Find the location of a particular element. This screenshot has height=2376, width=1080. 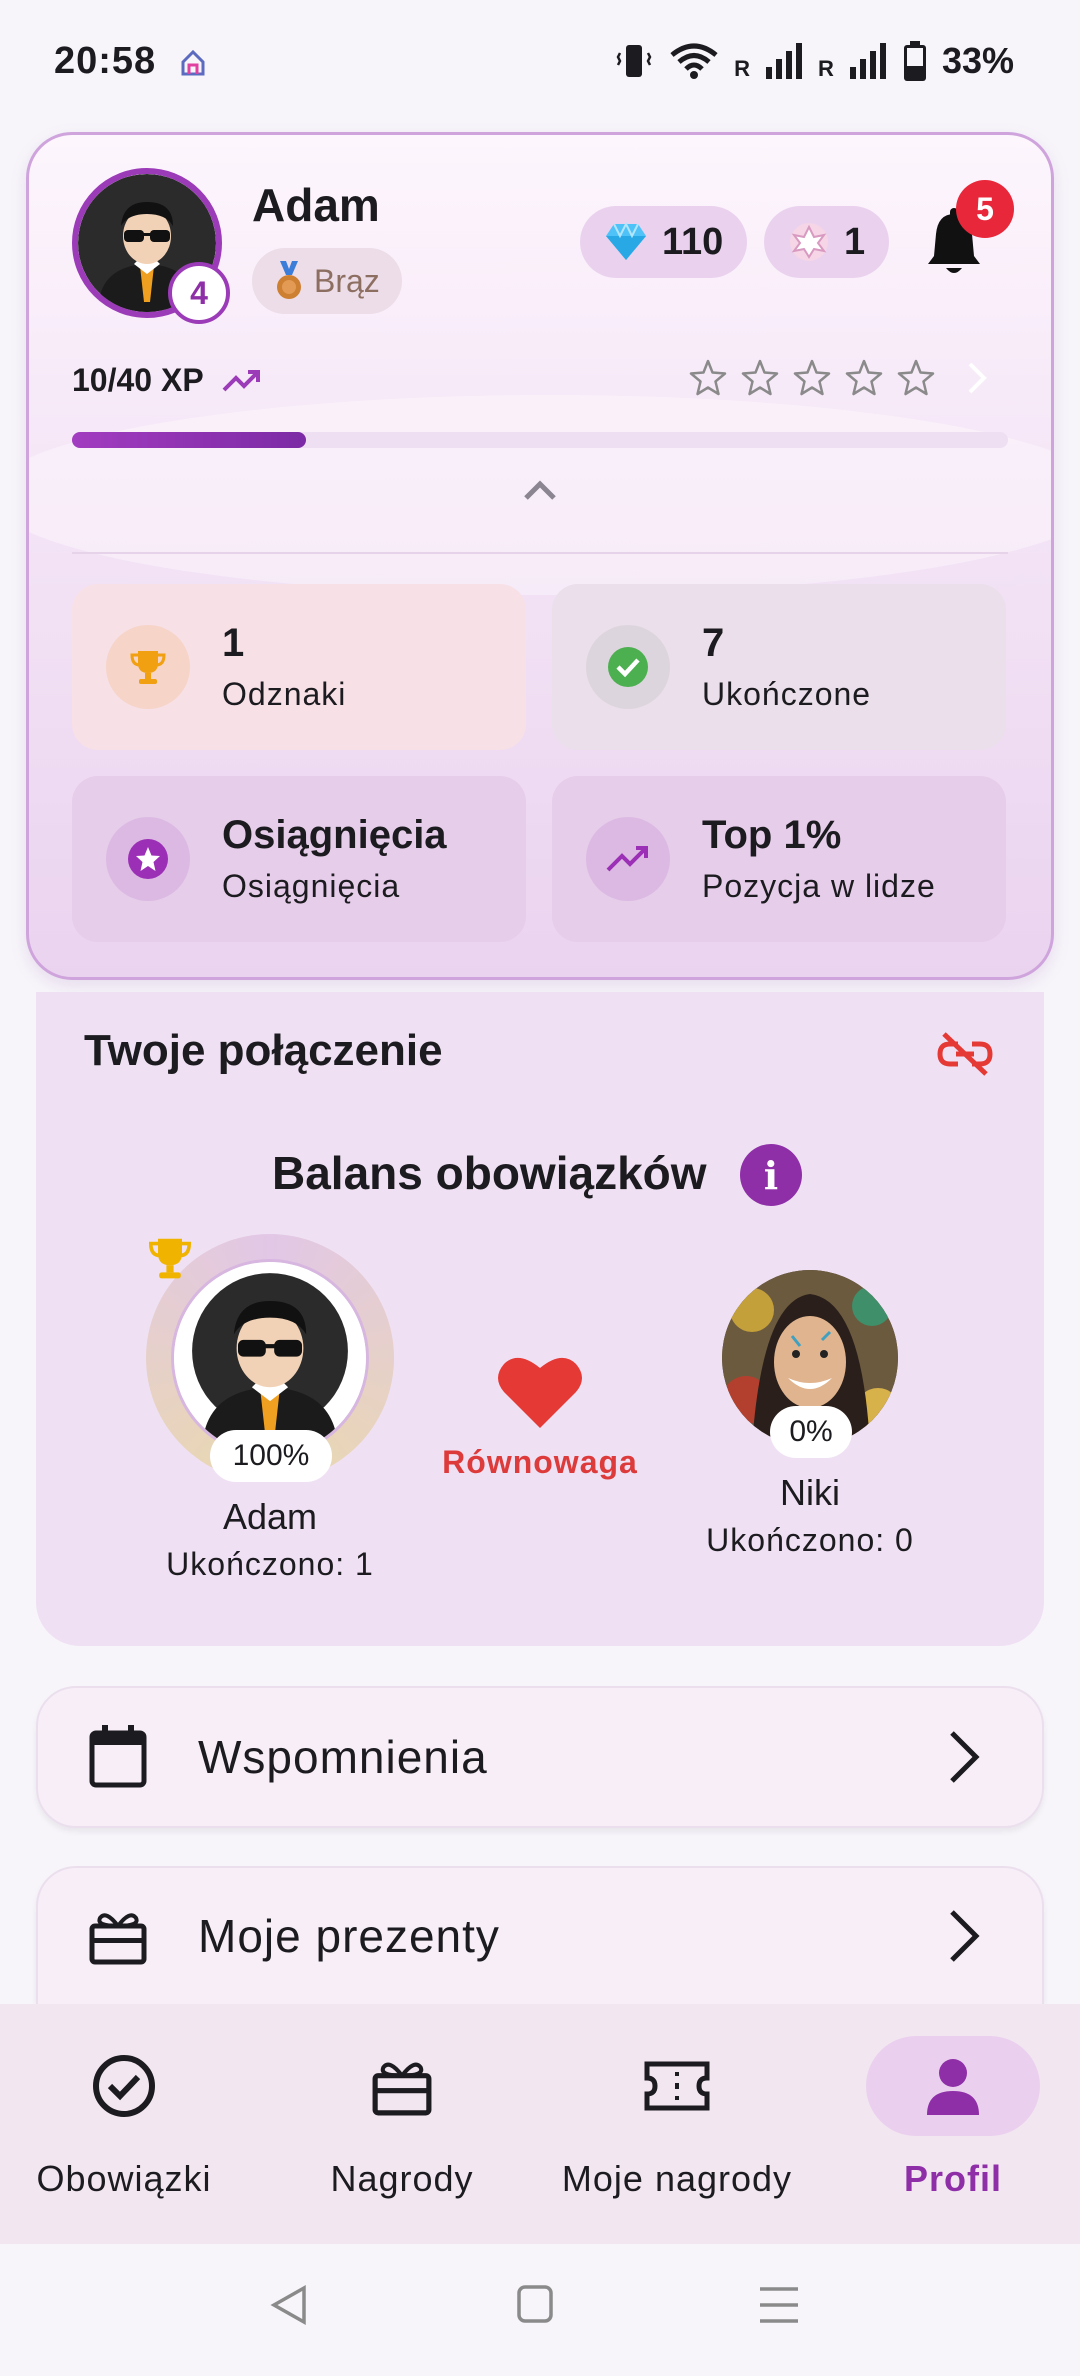

xp-progress-fill is located at coordinates (189, 440).